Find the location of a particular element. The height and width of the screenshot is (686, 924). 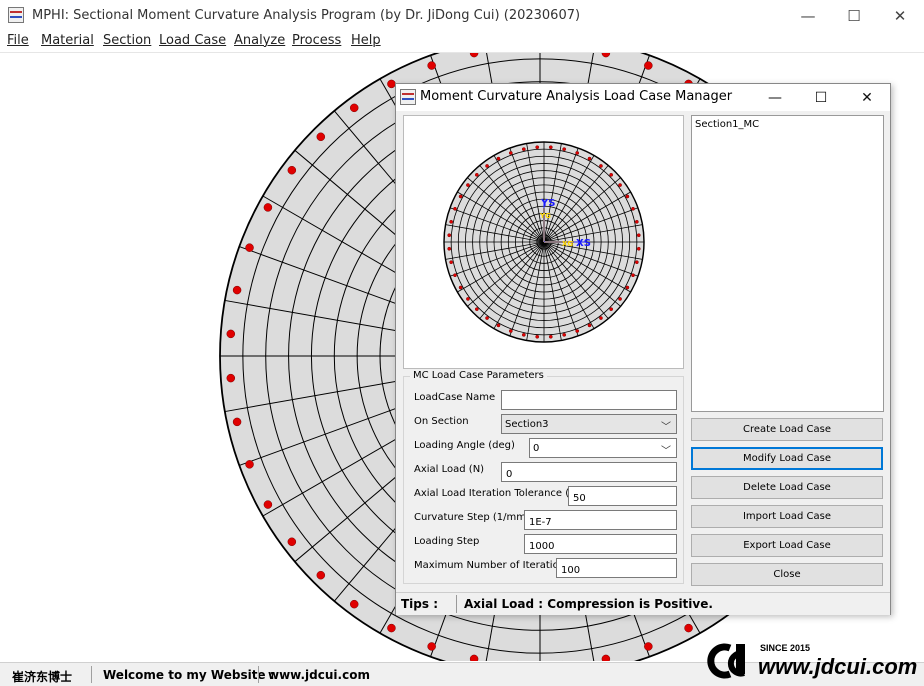

import-load-case-button: Import Load Case is located at coordinates (787, 516).